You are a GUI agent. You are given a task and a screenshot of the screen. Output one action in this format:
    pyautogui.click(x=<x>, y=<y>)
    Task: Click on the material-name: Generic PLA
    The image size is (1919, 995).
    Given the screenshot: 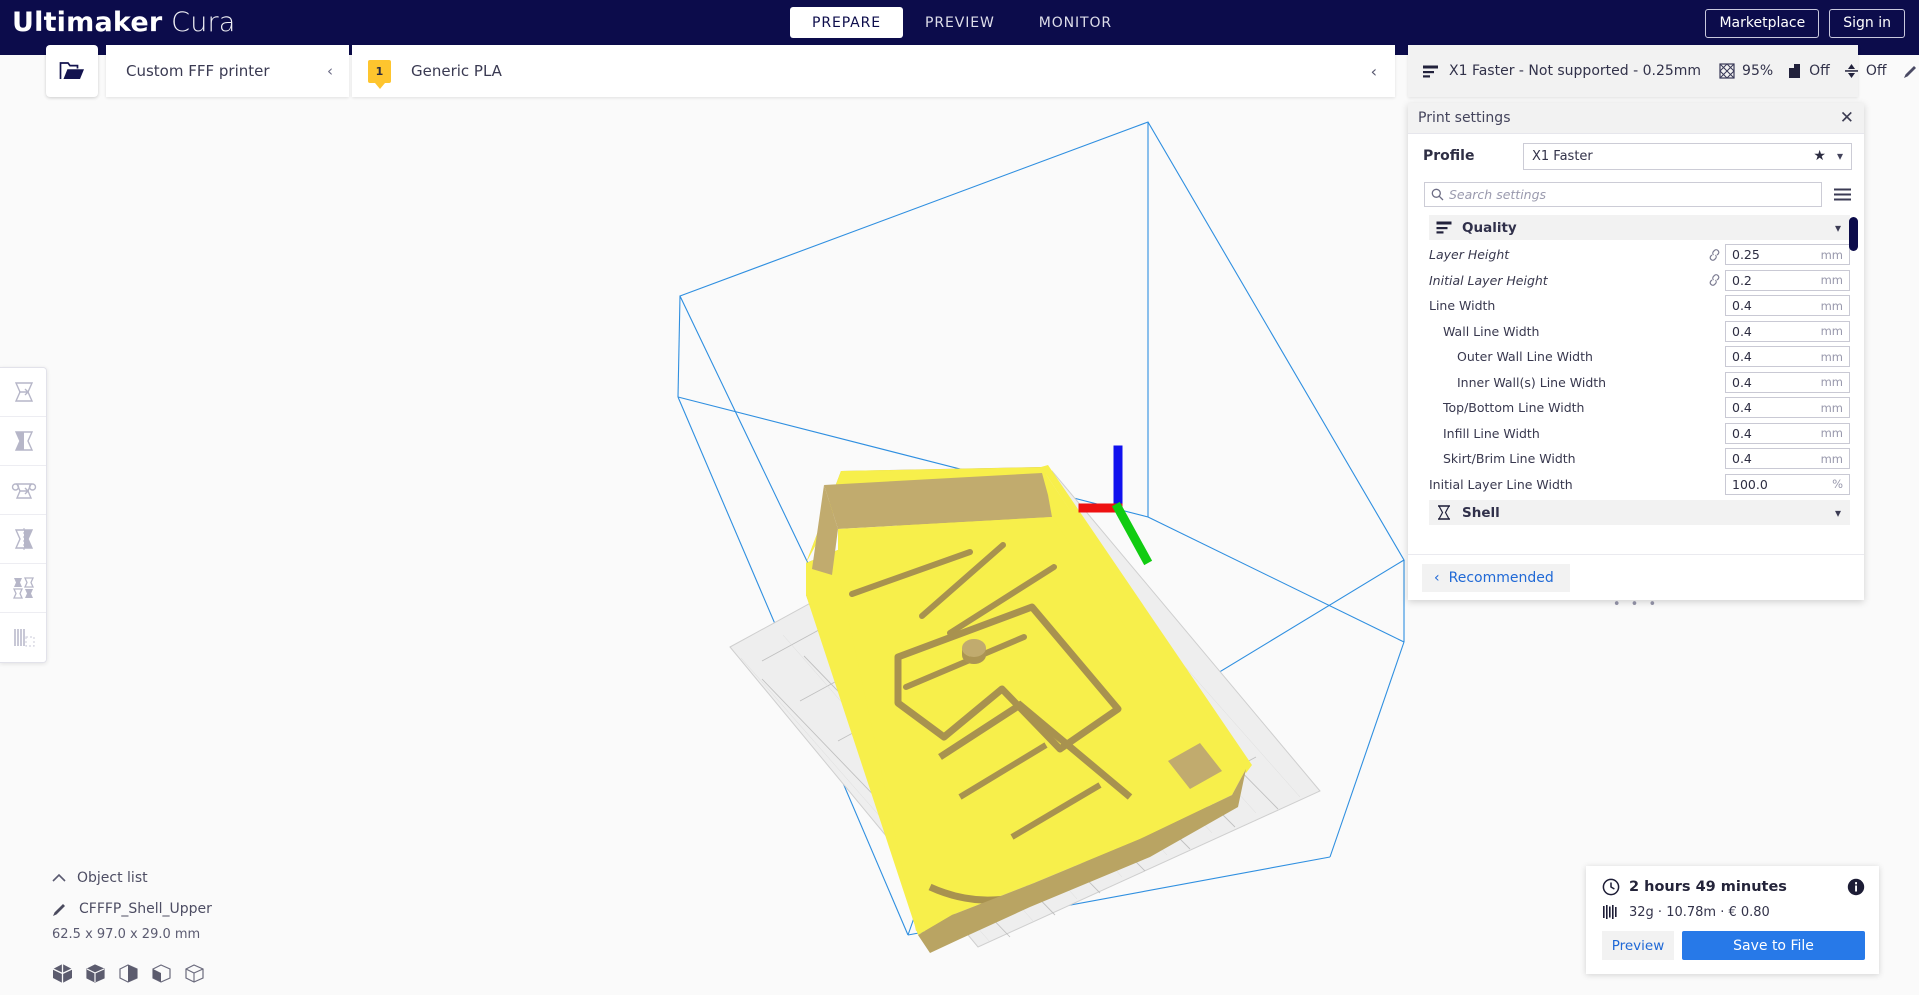 What is the action you would take?
    pyautogui.click(x=456, y=71)
    